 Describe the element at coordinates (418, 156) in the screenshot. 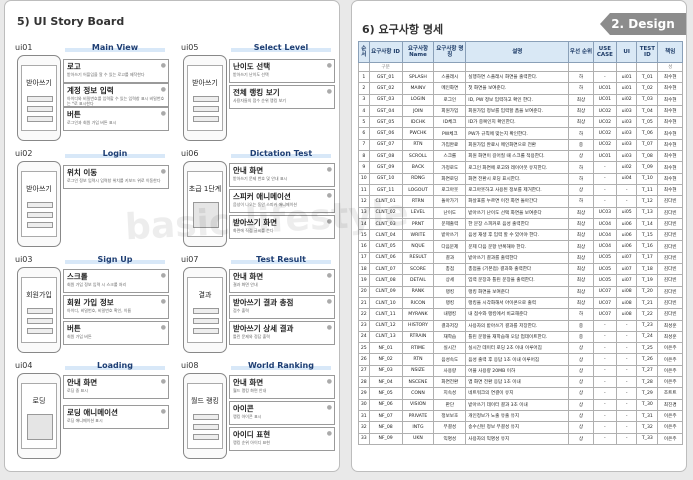

I see `table-cell: SCROLL` at that location.